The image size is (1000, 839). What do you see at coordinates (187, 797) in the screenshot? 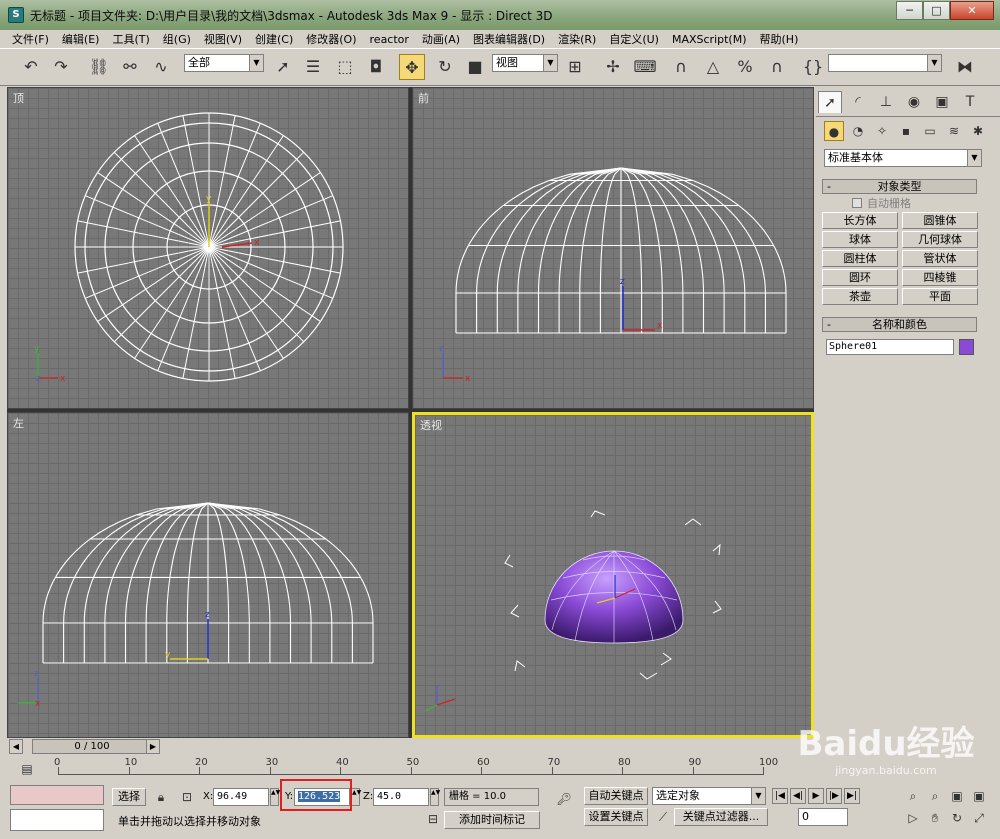
I see `absolute-mode-icon: ⊡` at bounding box center [187, 797].